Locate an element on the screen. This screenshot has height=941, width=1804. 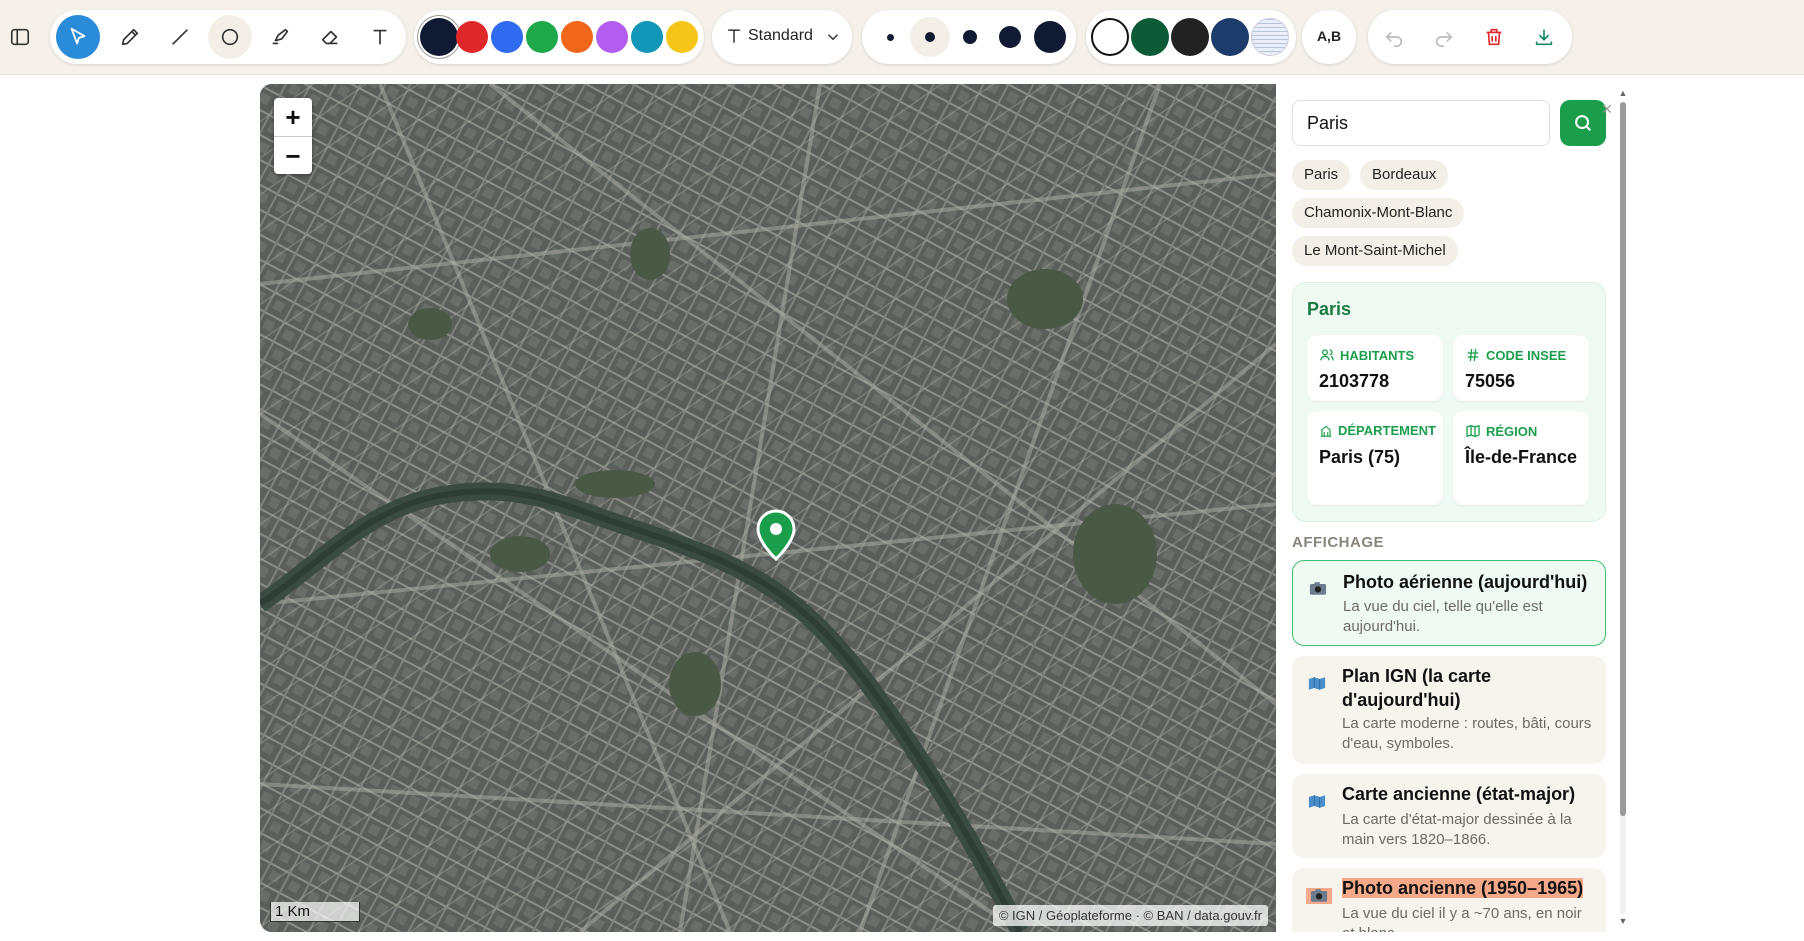
text-tool-button is located at coordinates (380, 37).